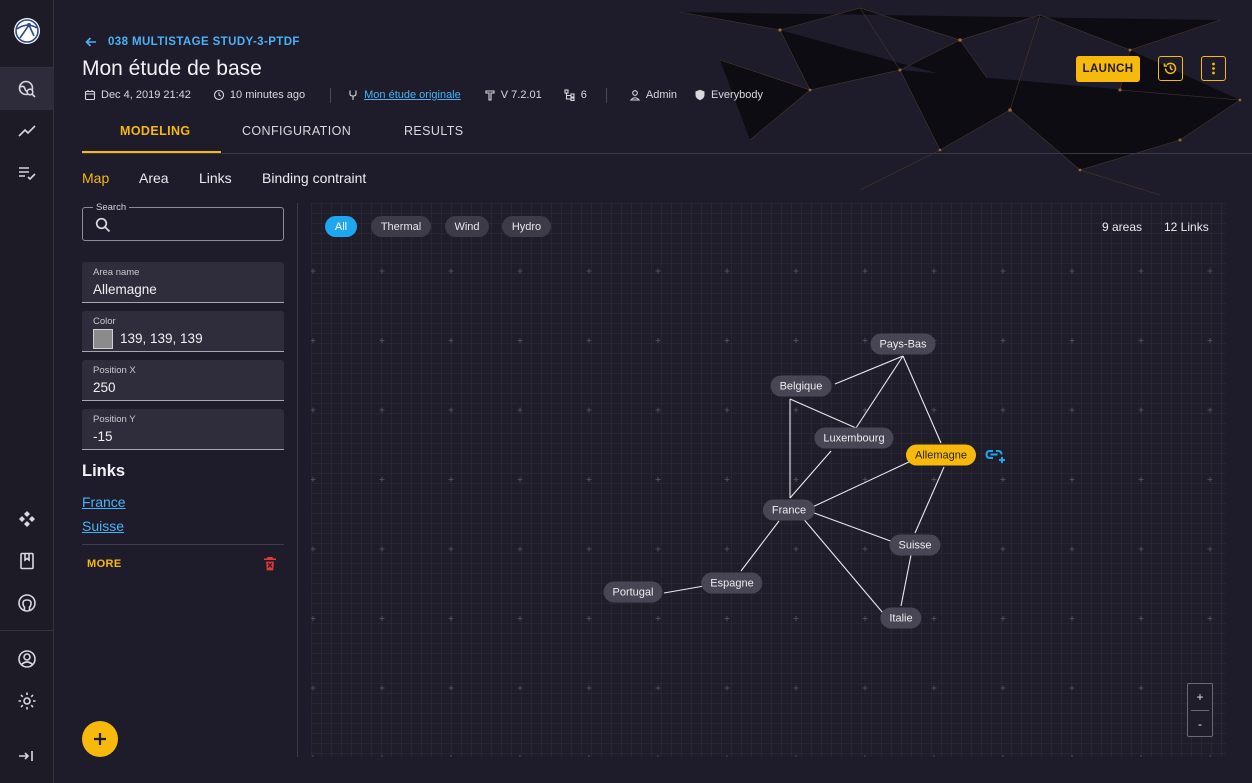 Image resolution: width=1252 pixels, height=783 pixels. I want to click on area-node-france: France, so click(789, 510).